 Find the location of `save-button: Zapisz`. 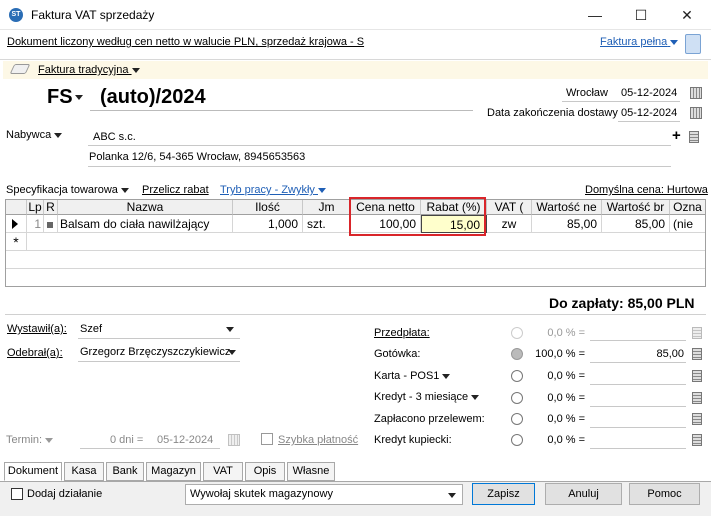

save-button: Zapisz is located at coordinates (503, 494).